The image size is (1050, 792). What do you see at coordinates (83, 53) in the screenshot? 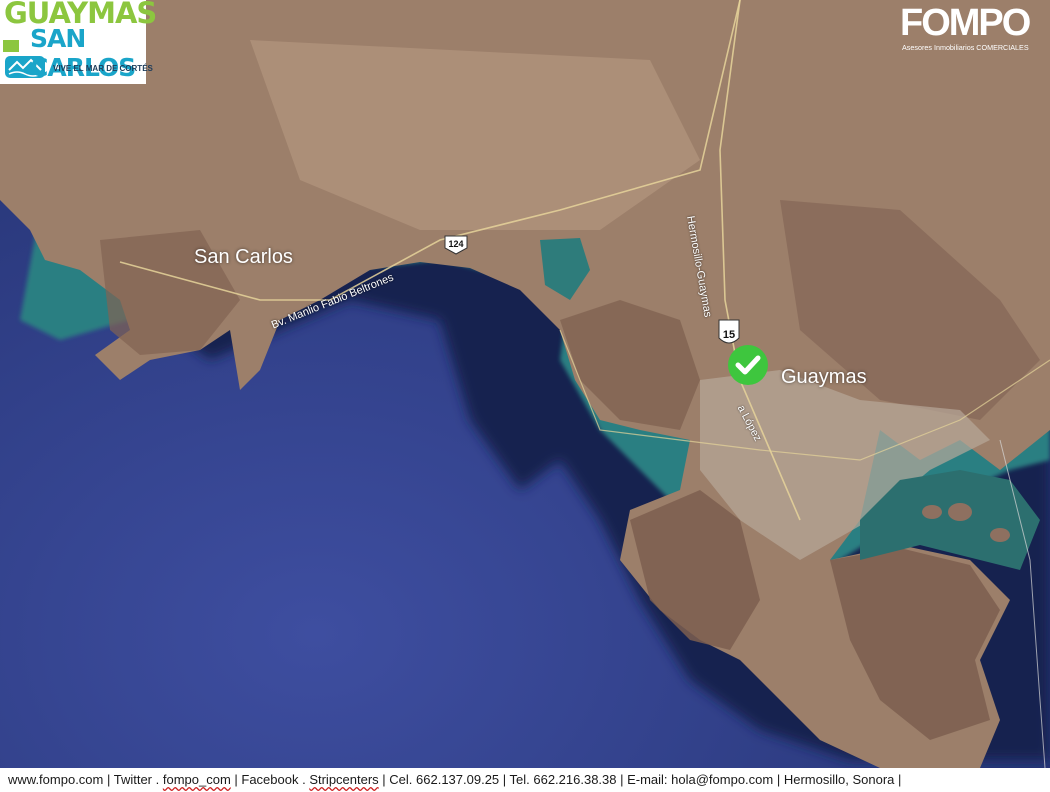
I see `logo-line-san-carlos: SAN CARLOS` at bounding box center [83, 53].